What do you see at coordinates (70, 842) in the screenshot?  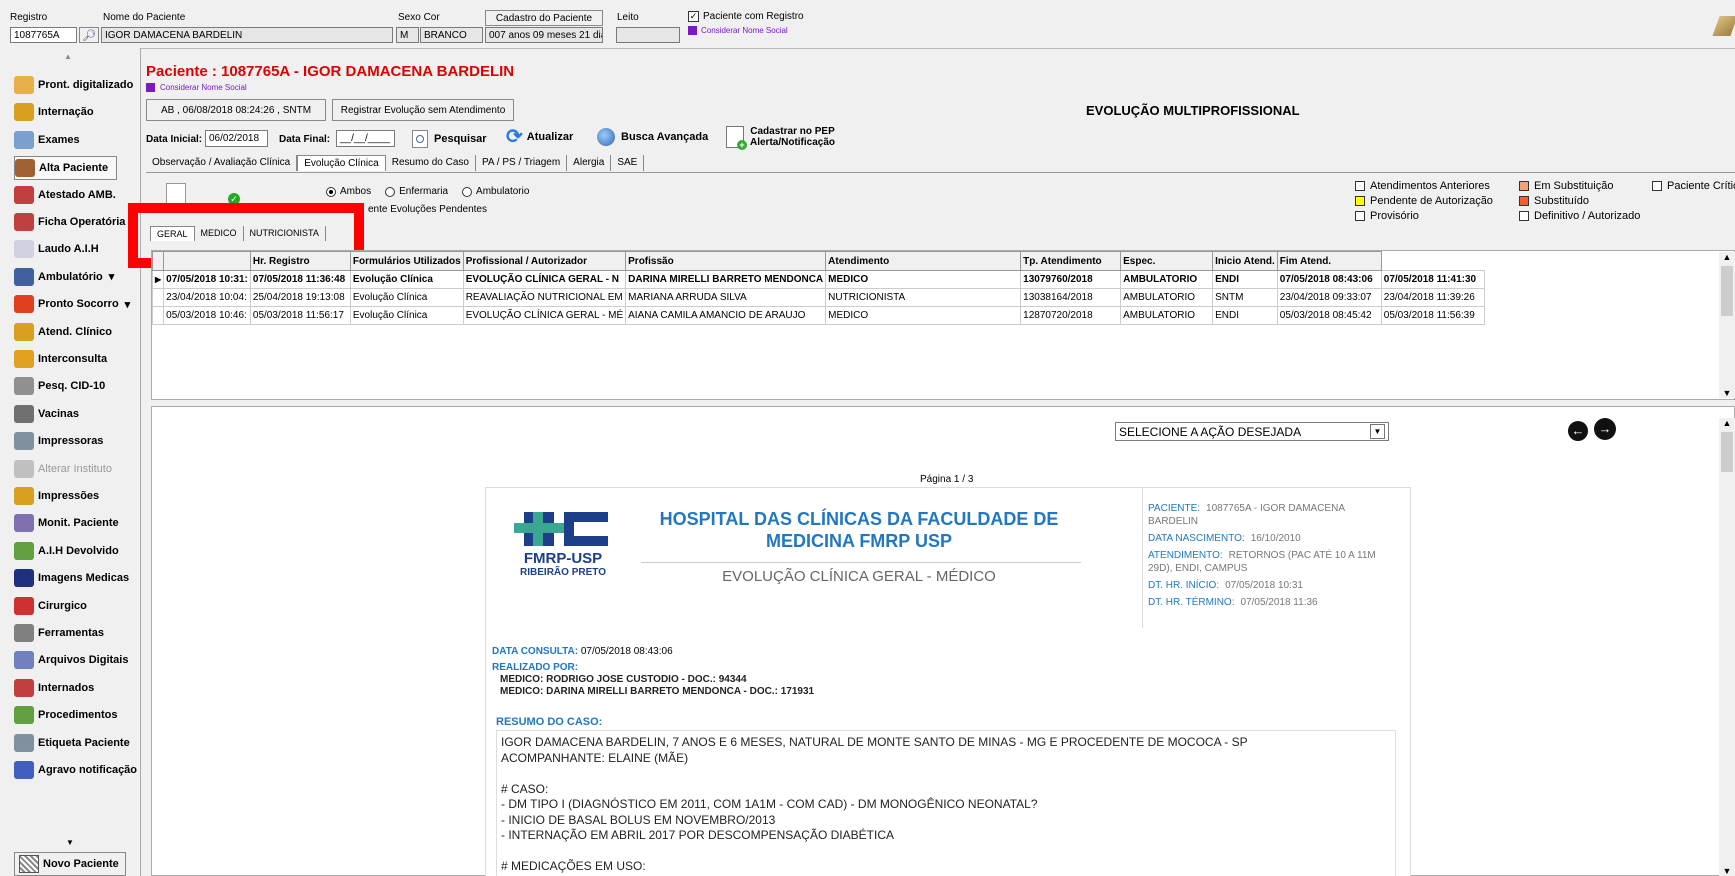 I see `scroll-down-icon: ▼` at bounding box center [70, 842].